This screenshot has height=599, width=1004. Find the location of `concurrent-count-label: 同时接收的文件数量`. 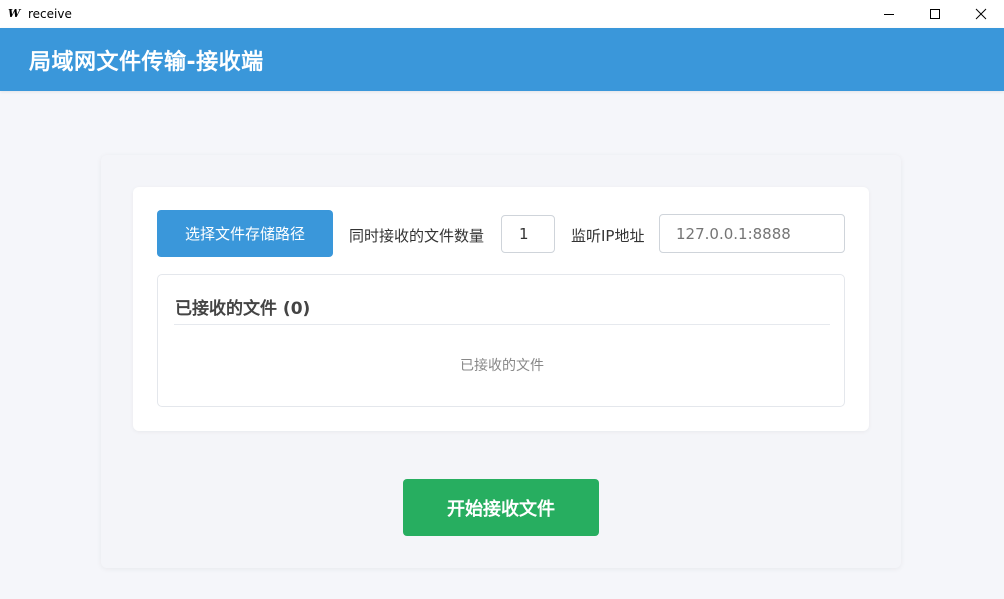

concurrent-count-label: 同时接收的文件数量 is located at coordinates (417, 236).